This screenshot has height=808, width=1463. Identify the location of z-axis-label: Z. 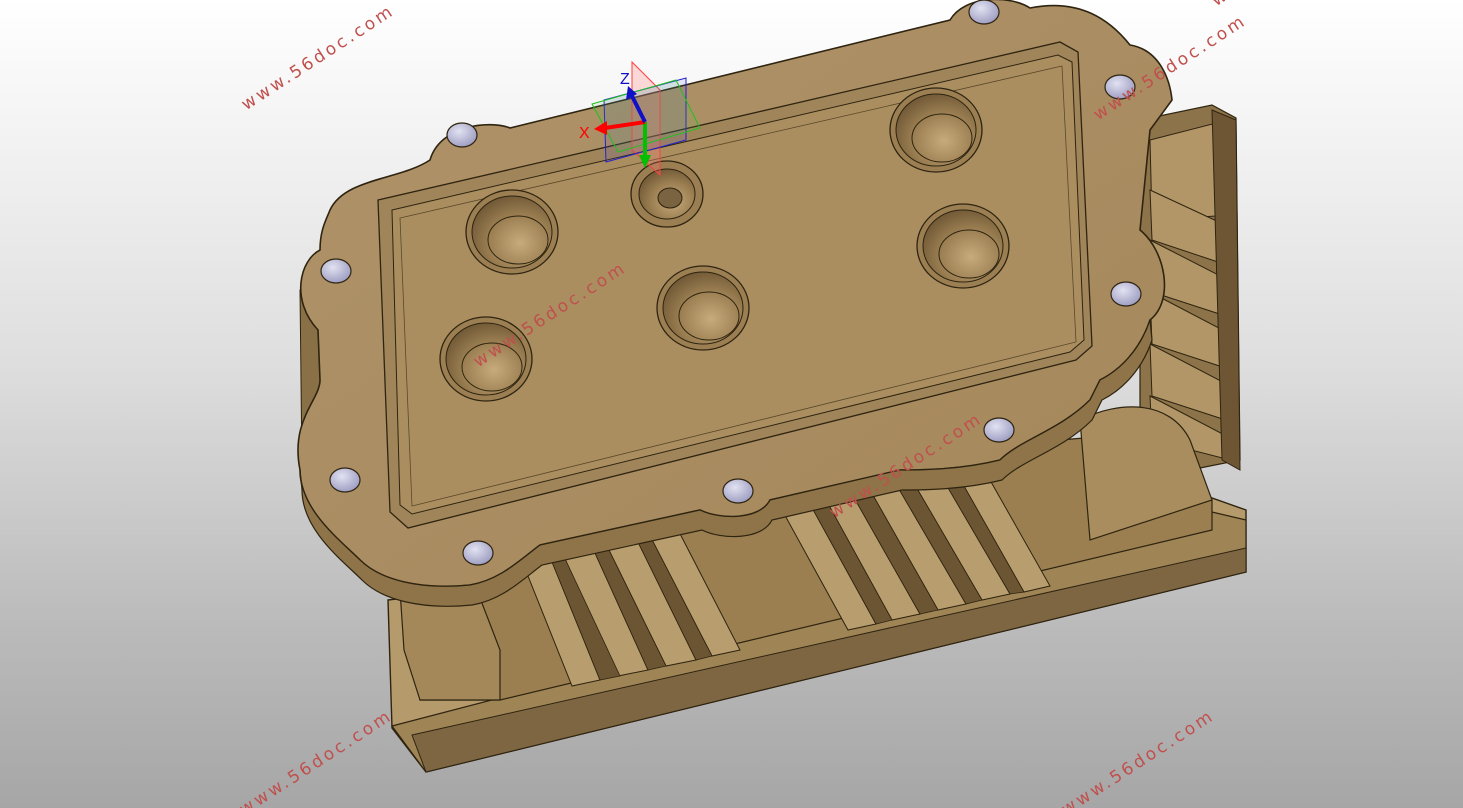
(625, 79).